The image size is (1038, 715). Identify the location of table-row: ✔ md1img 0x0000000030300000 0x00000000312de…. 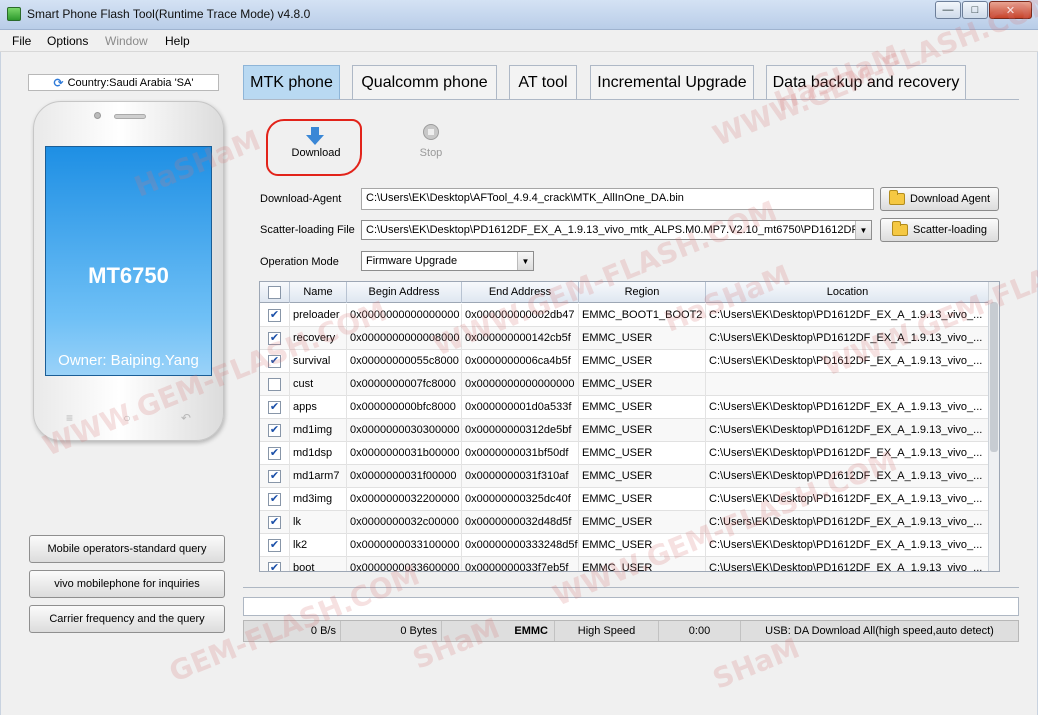
(625, 430).